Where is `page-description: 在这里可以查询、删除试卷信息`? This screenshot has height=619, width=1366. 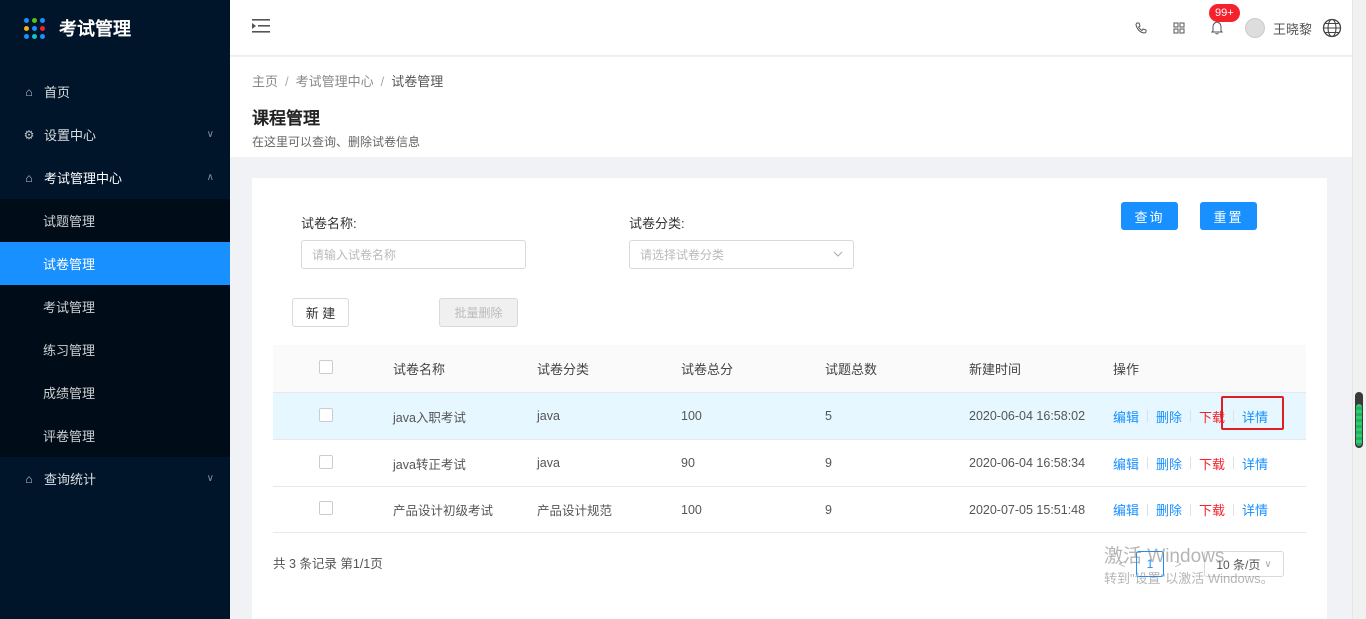
page-description: 在这里可以查询、删除试卷信息 is located at coordinates (336, 142).